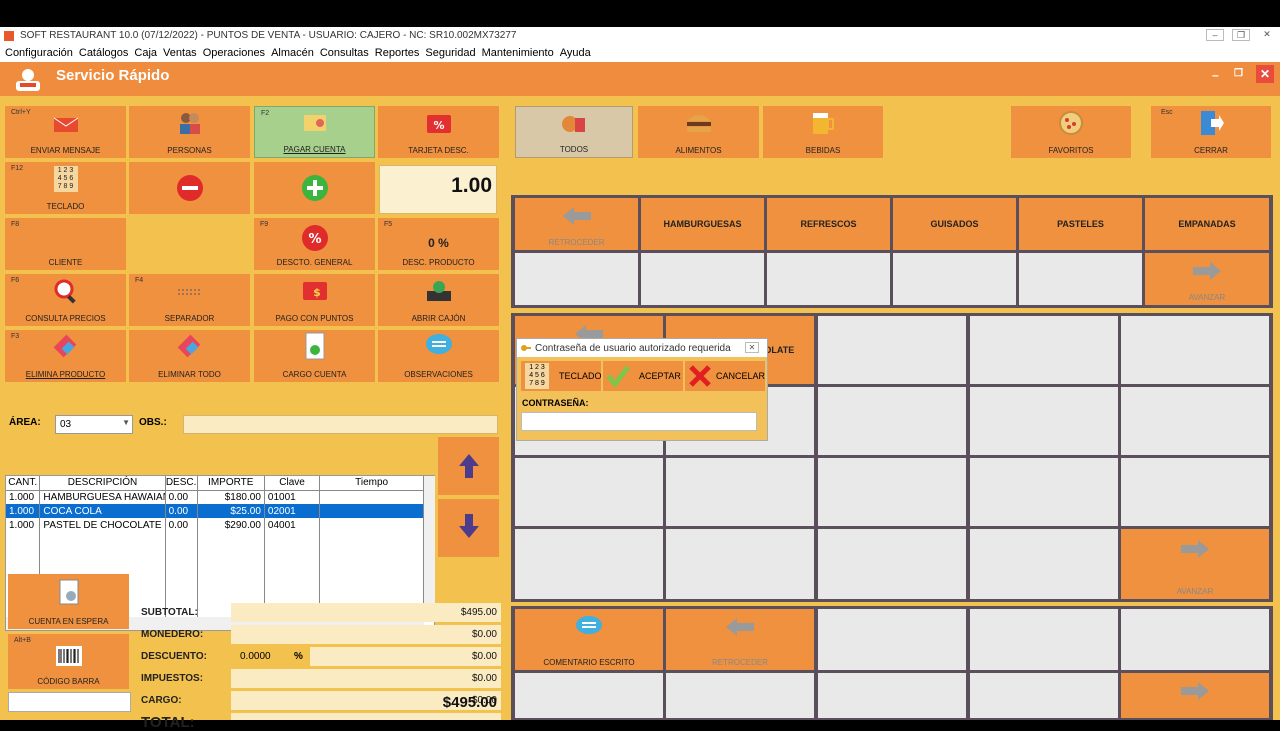 This screenshot has width=1280, height=731. What do you see at coordinates (1080, 224) in the screenshot?
I see `category-pasteles: PASTELES` at bounding box center [1080, 224].